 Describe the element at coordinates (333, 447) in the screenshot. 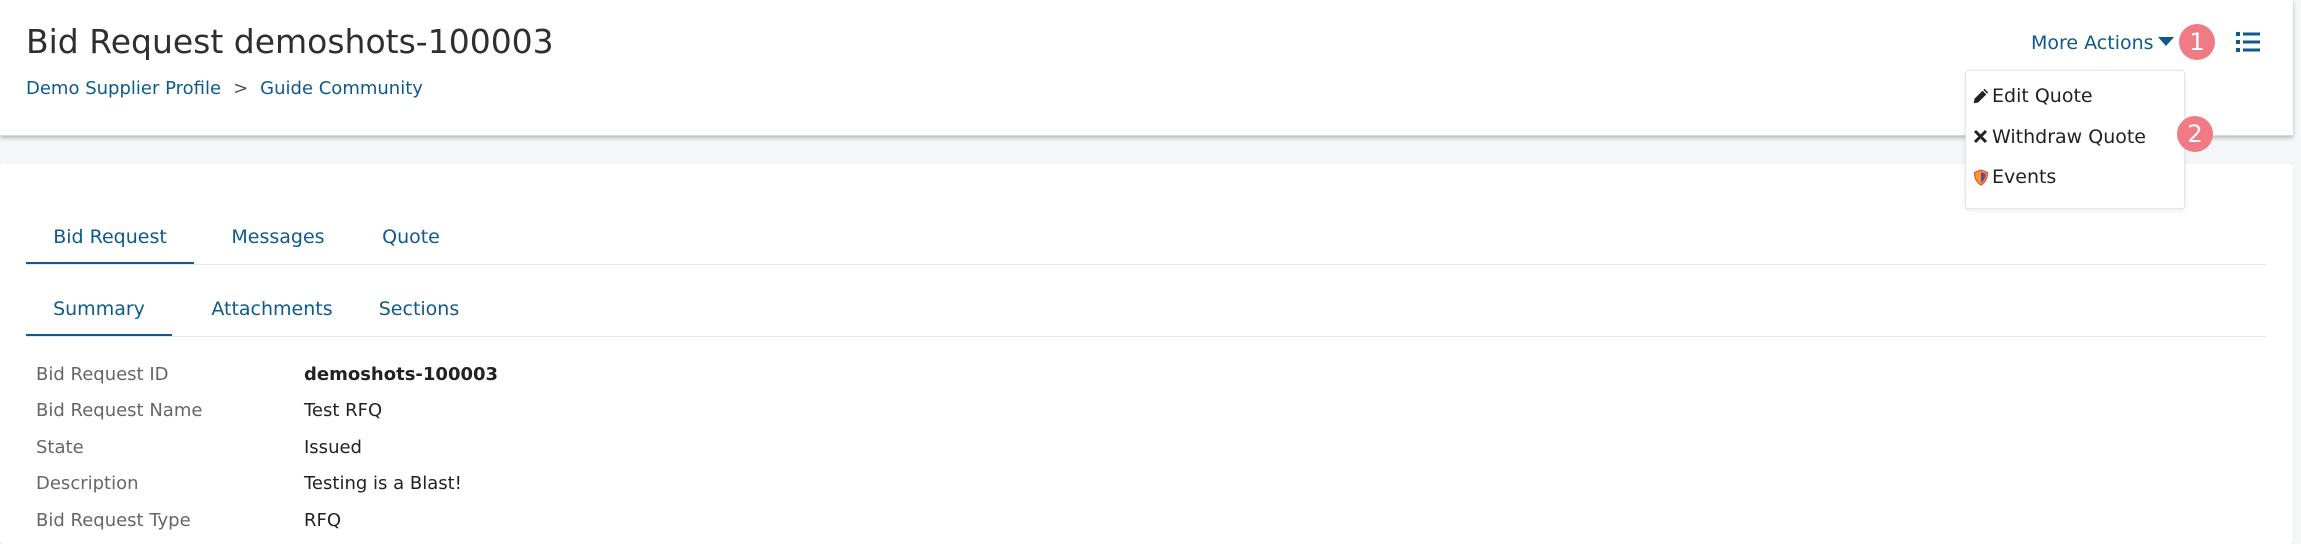

I see `detail-value: Issued` at that location.